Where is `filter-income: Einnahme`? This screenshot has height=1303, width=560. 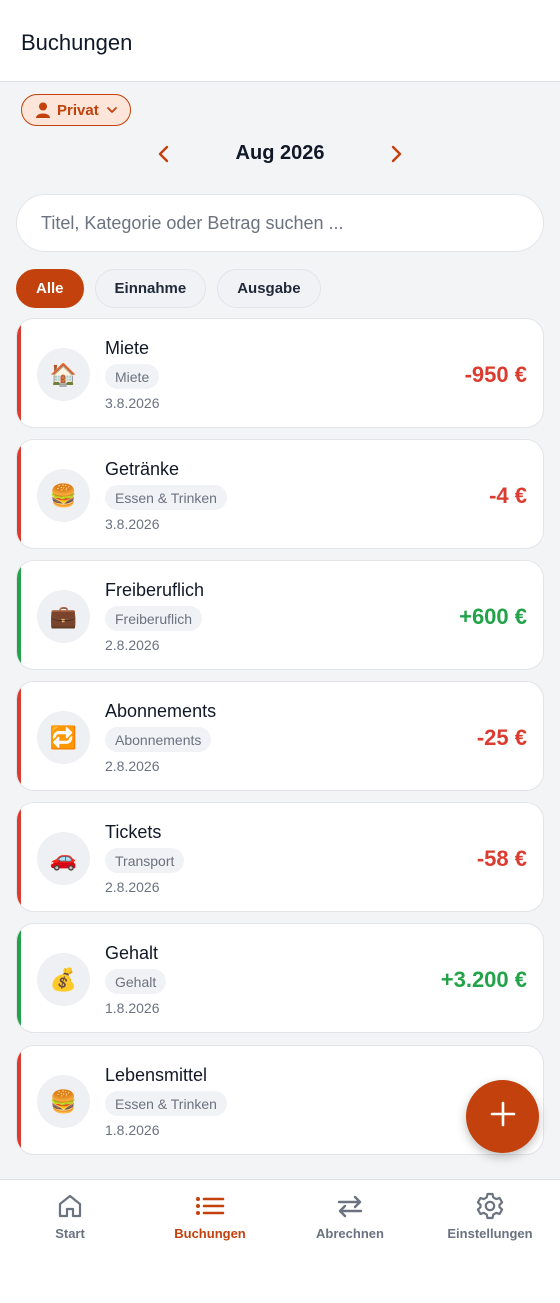 filter-income: Einnahme is located at coordinates (150, 288).